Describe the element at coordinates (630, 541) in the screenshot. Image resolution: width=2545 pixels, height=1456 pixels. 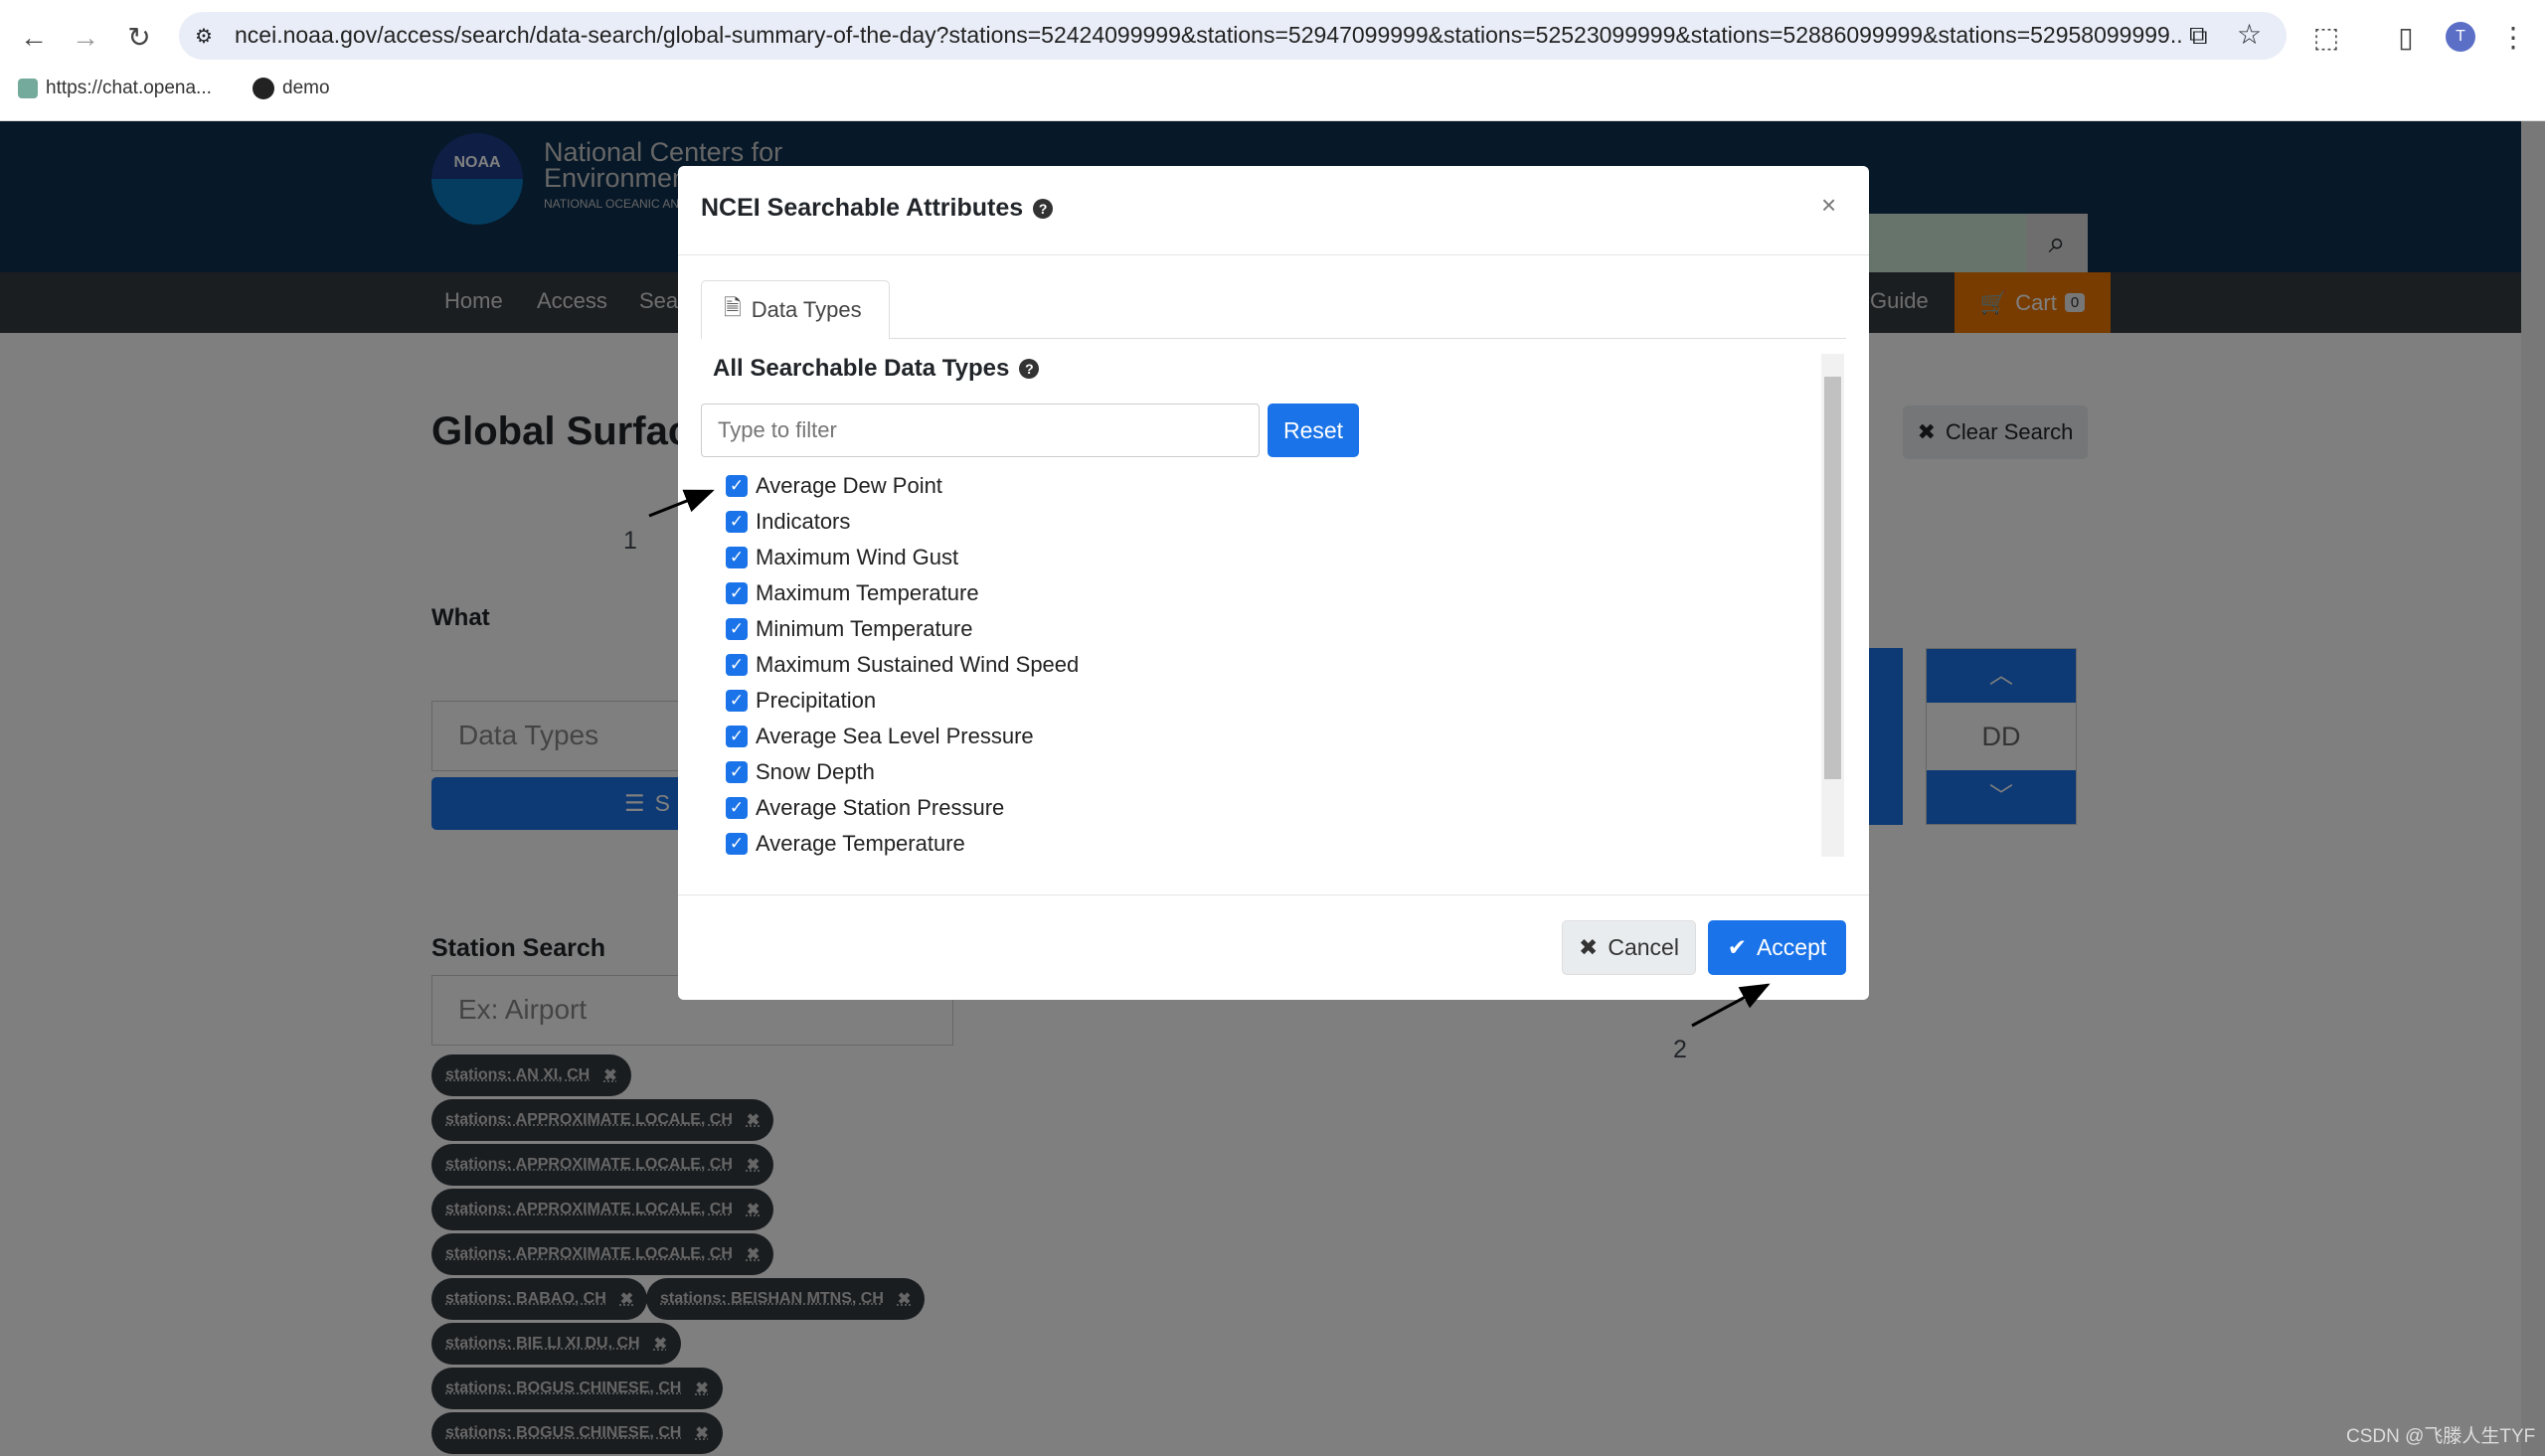
I see `annotation-label-1: 1` at that location.